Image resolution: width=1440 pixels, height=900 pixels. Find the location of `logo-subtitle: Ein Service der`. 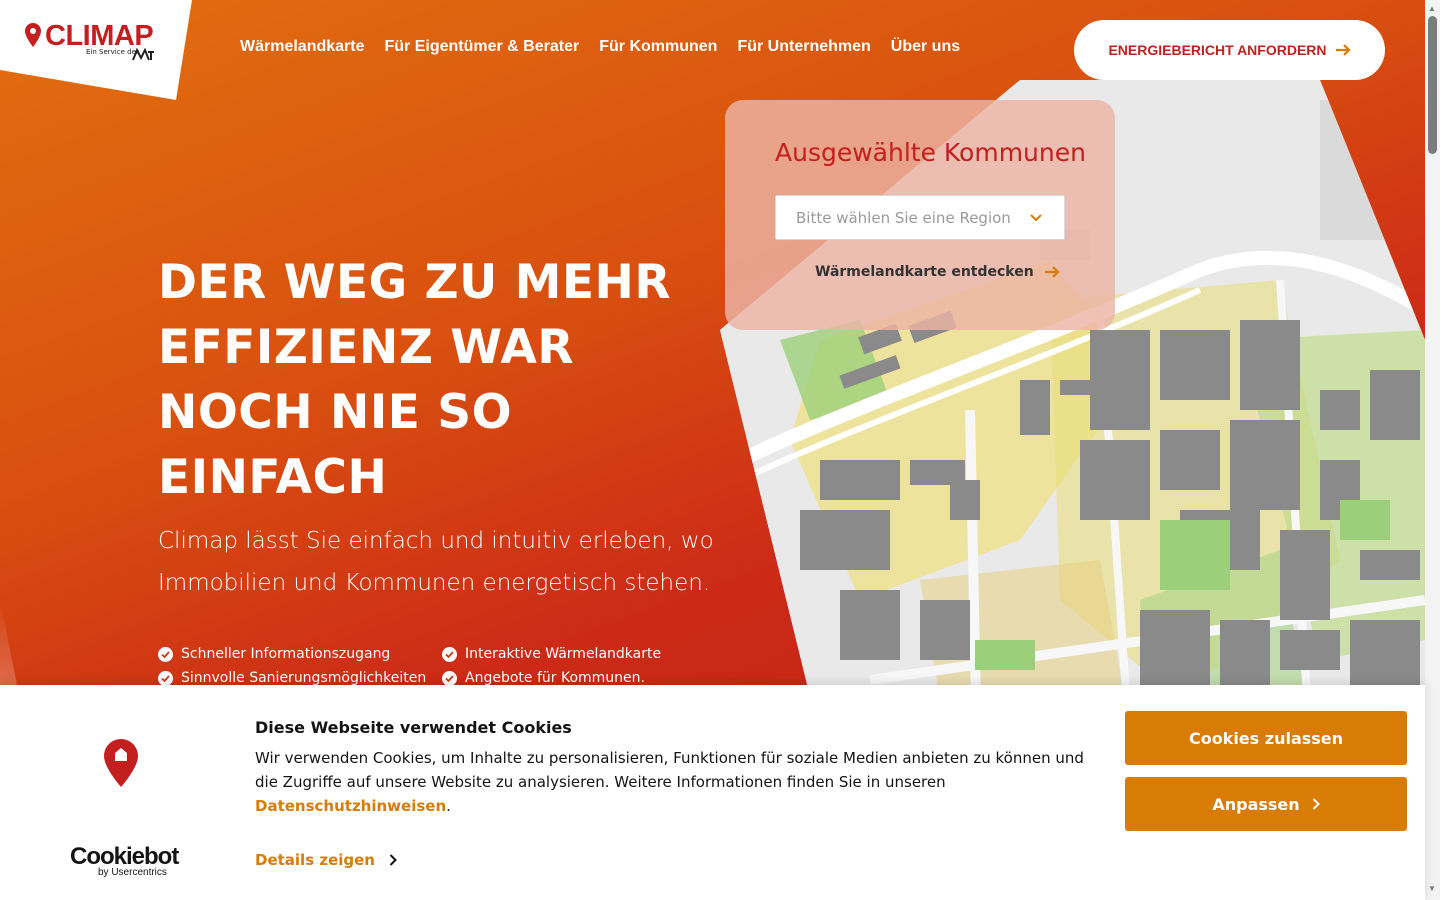

logo-subtitle: Ein Service der is located at coordinates (112, 52).